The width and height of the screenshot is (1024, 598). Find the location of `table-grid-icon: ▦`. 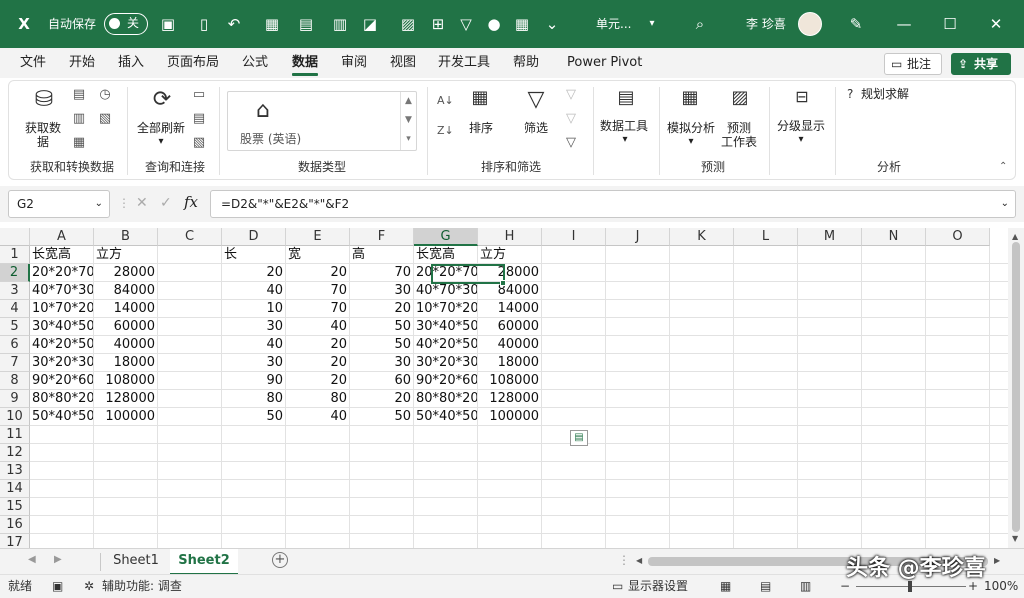

table-grid-icon: ▦ is located at coordinates (522, 24).